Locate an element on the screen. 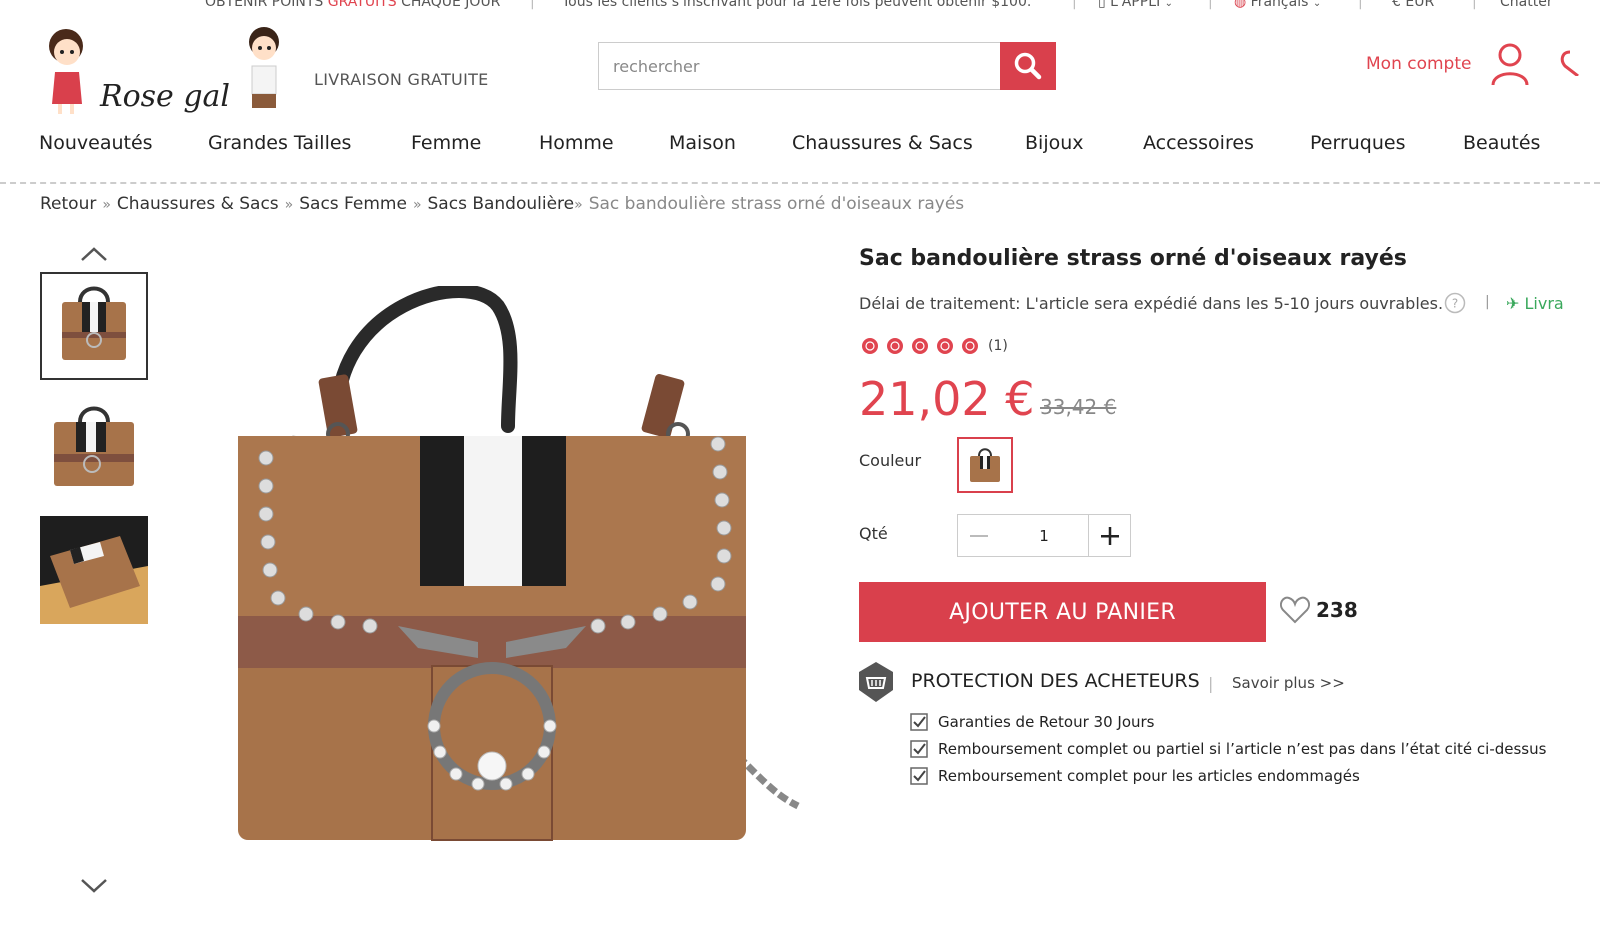  bag-swatch-image is located at coordinates (985, 465).